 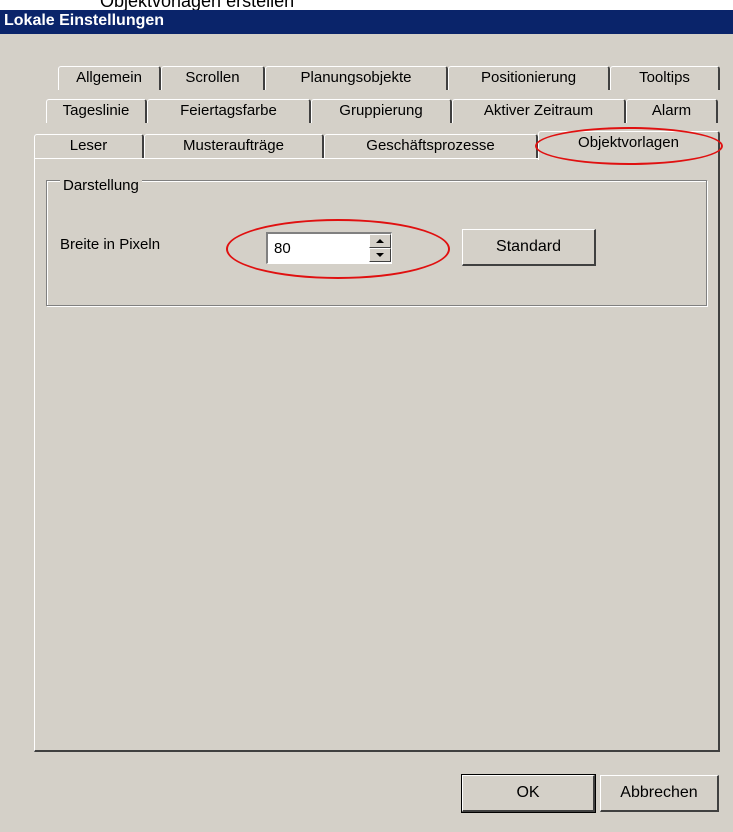 What do you see at coordinates (234, 146) in the screenshot?
I see `tab-musterauftraege: Musteraufträge` at bounding box center [234, 146].